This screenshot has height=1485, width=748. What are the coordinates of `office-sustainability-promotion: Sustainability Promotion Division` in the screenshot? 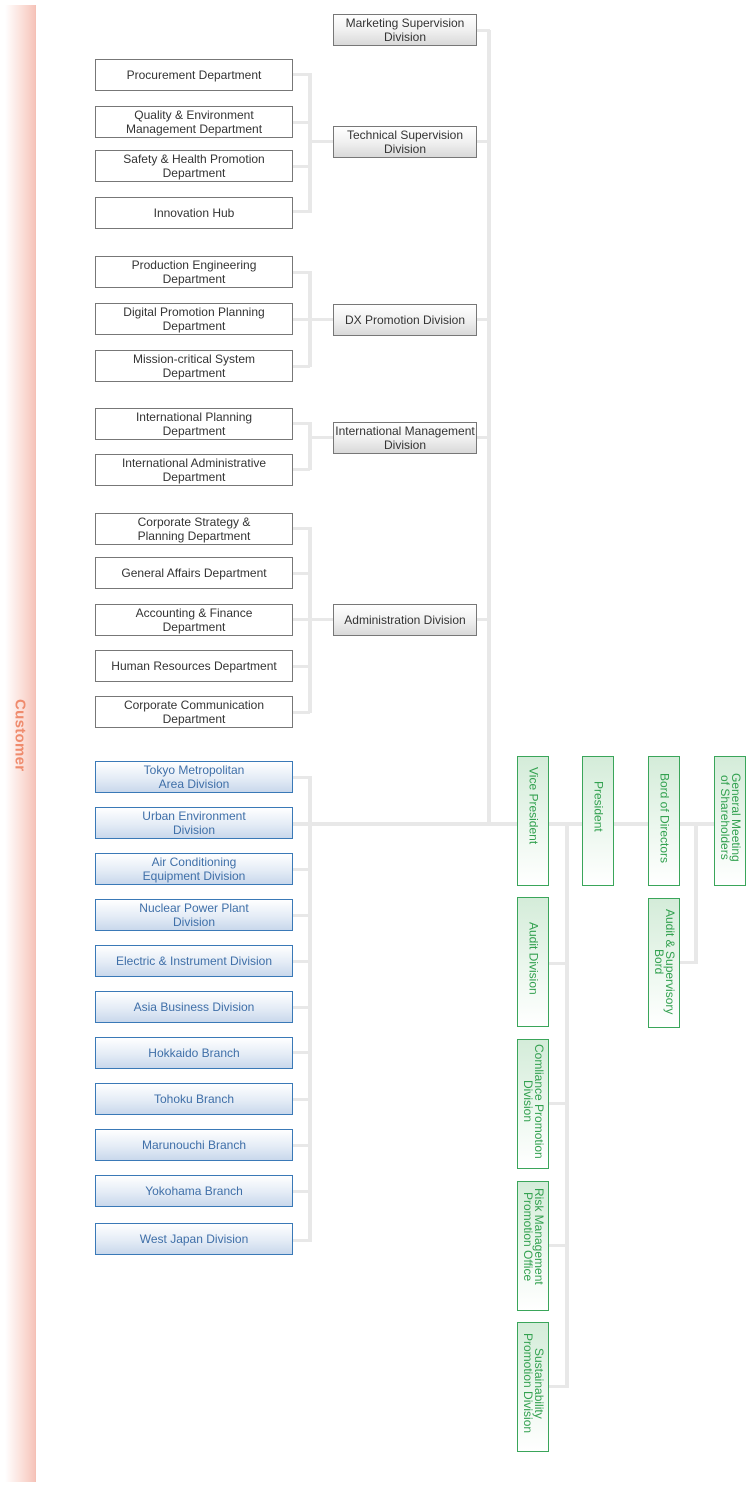 It's located at (533, 1387).